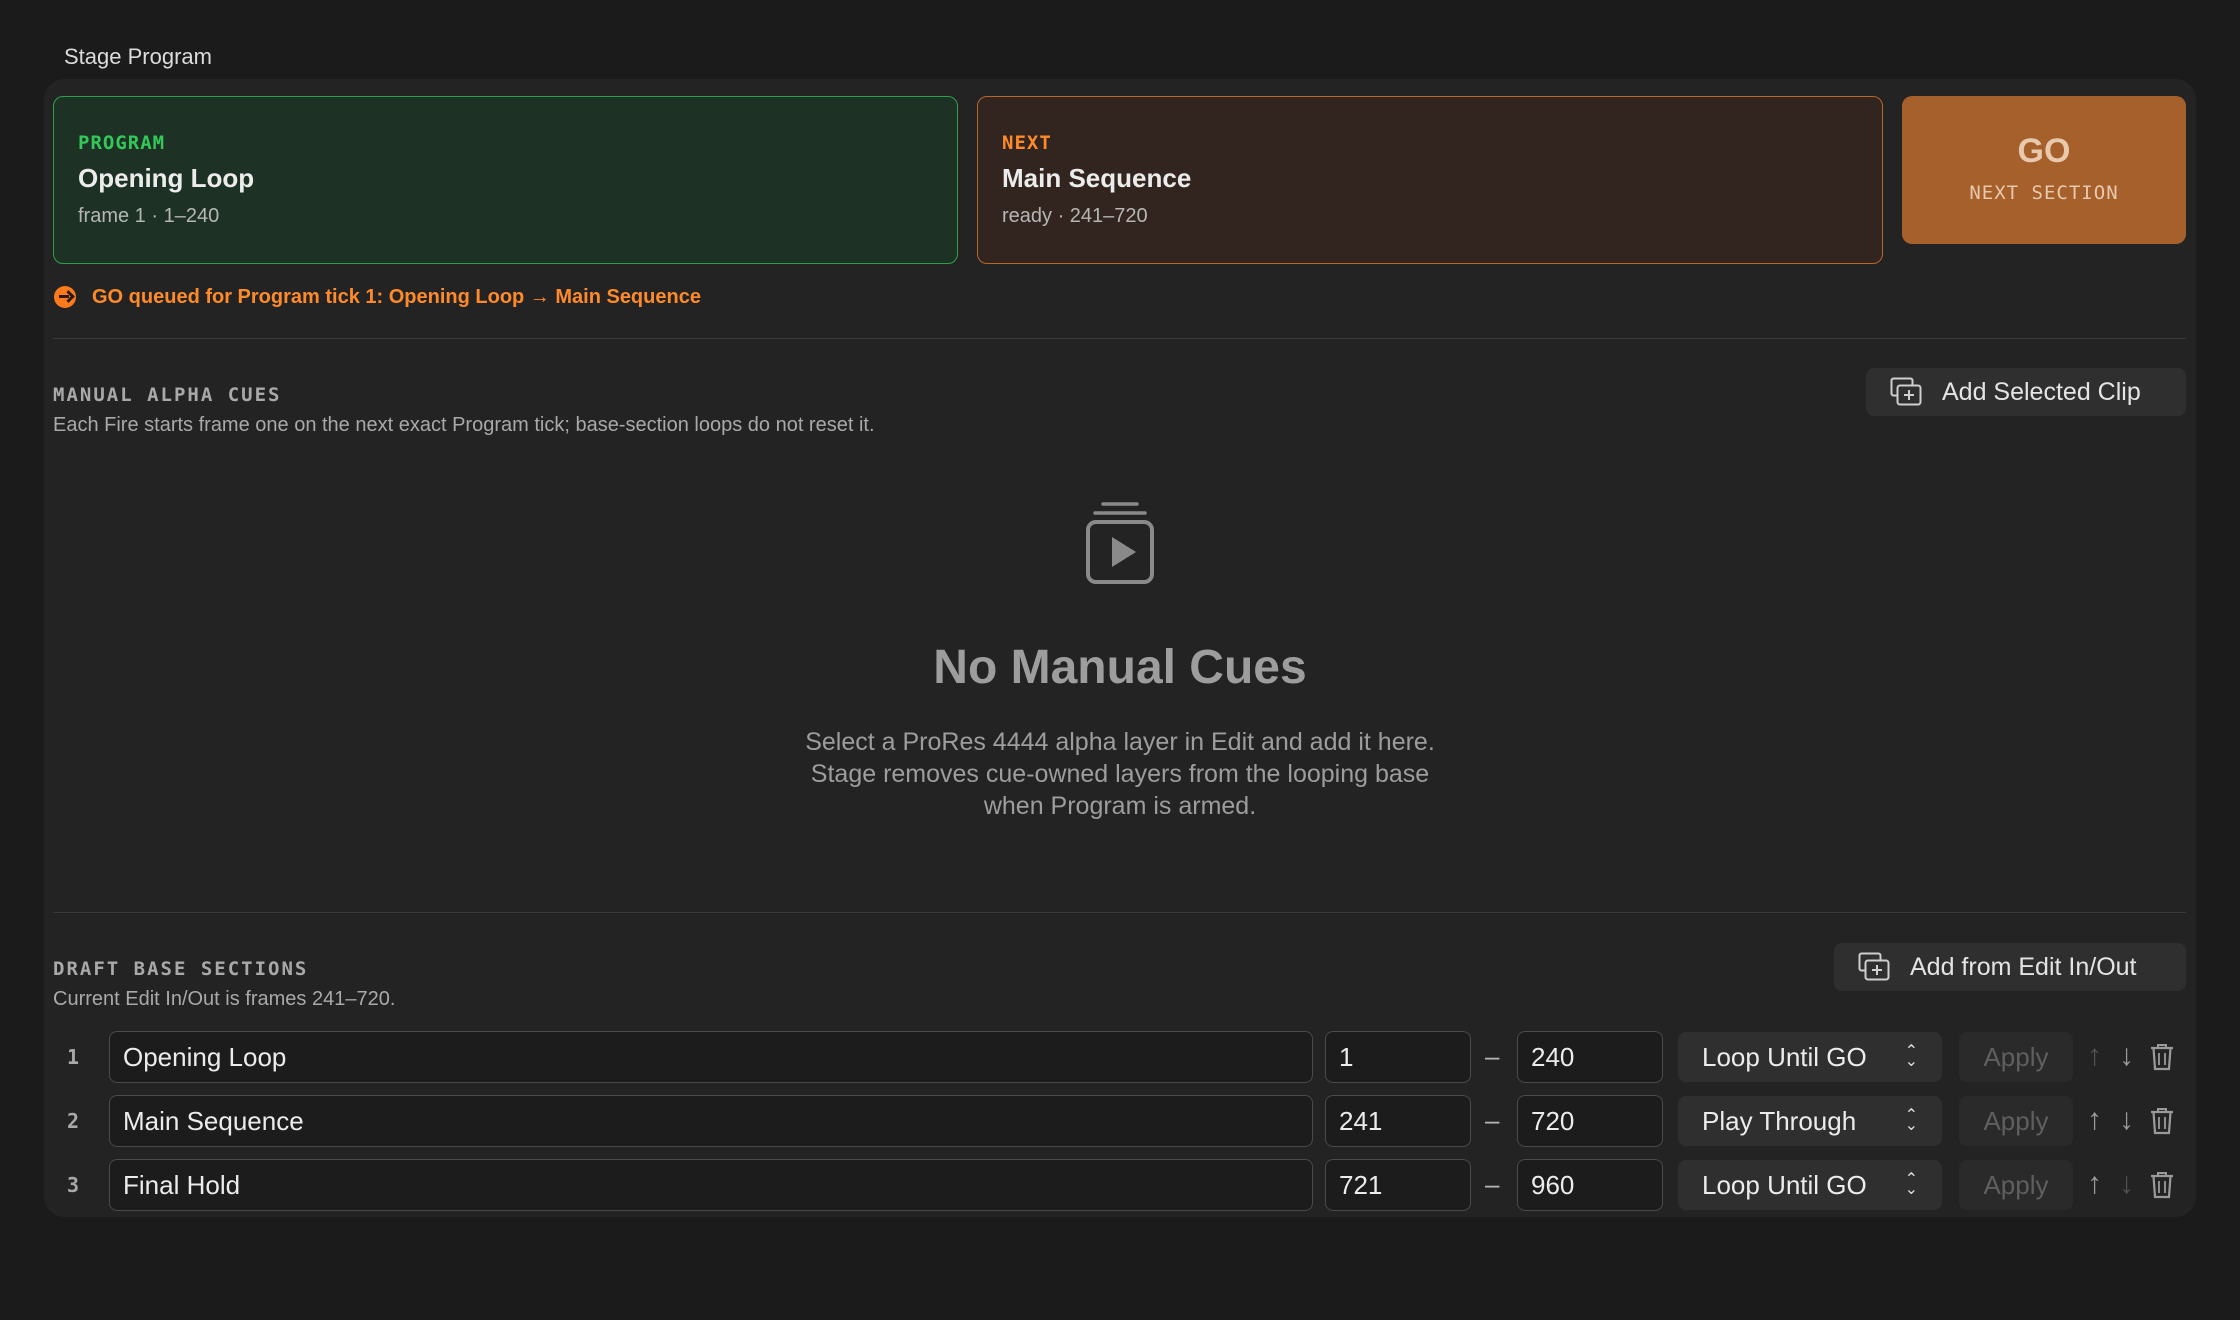  Describe the element at coordinates (1120, 543) in the screenshot. I see `clip-stack-play-icon` at that location.